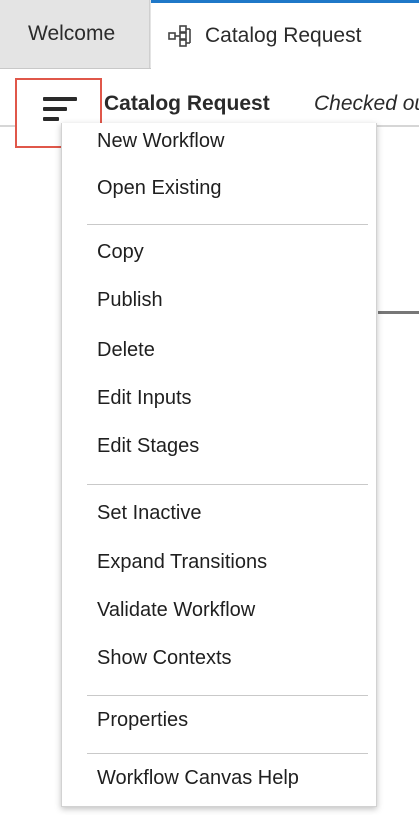 The image size is (419, 815). I want to click on menu-item-delete: Delete, so click(126, 350).